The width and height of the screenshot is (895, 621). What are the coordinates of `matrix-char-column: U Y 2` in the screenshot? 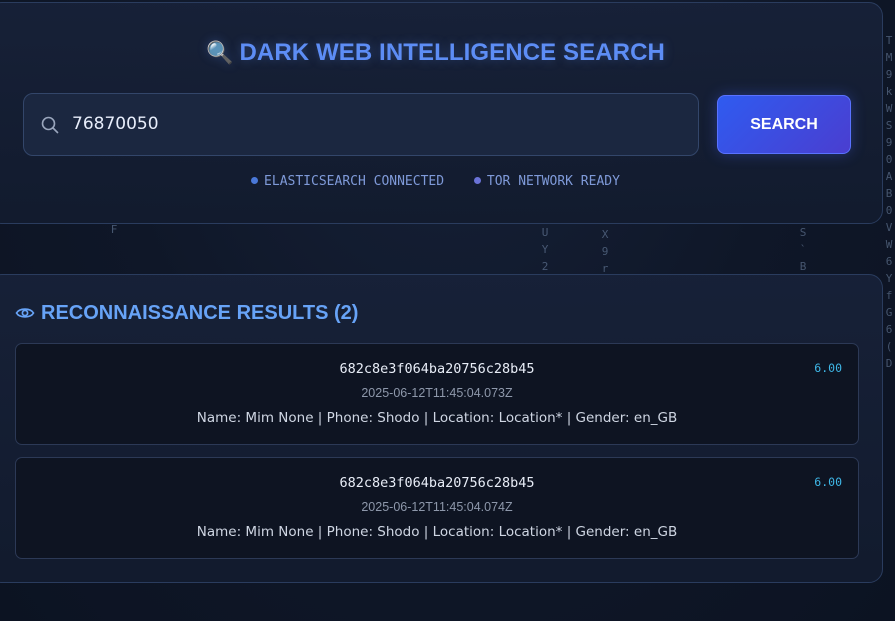 It's located at (545, 249).